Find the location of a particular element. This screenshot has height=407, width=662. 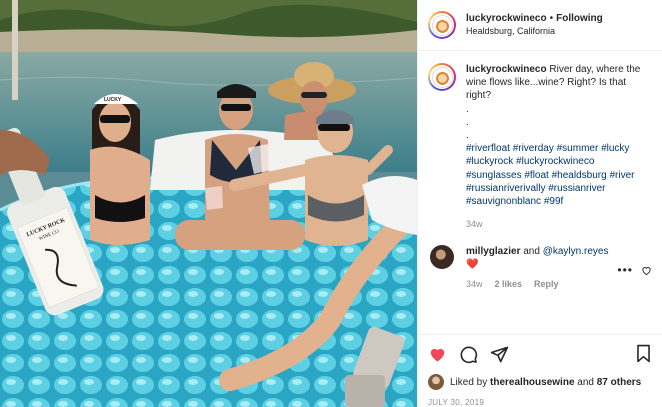

likes-row: Liked by therealhousewine and 87 others is located at coordinates (540, 382).